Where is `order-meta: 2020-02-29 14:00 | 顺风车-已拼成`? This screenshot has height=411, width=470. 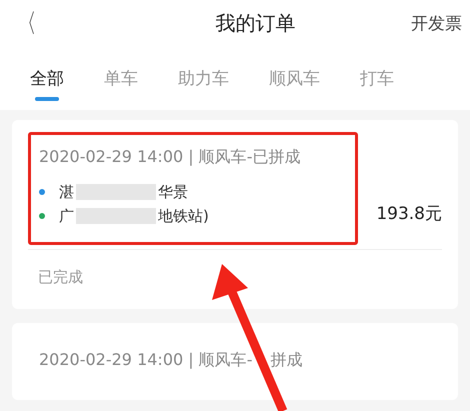 order-meta: 2020-02-29 14:00 | 顺风车-已拼成 is located at coordinates (170, 157).